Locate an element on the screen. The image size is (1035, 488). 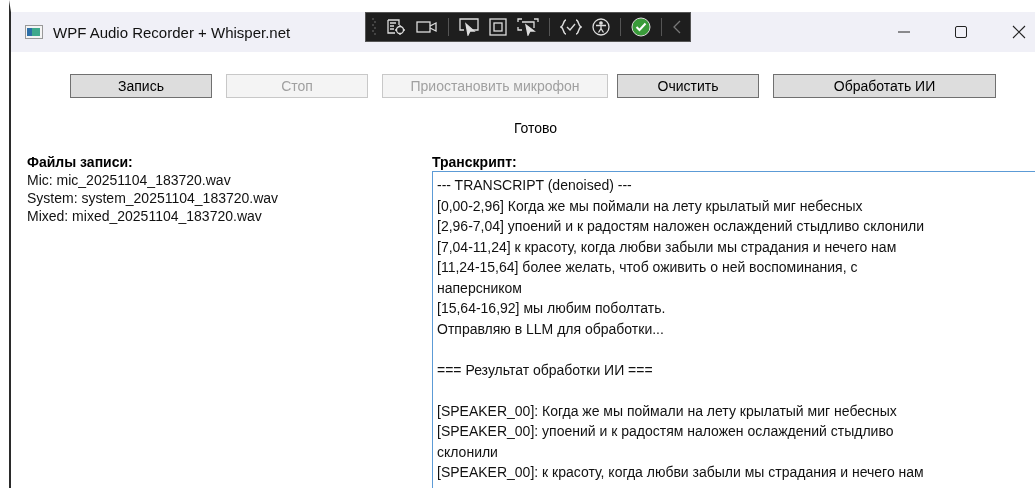
action-button: Запись is located at coordinates (141, 86).